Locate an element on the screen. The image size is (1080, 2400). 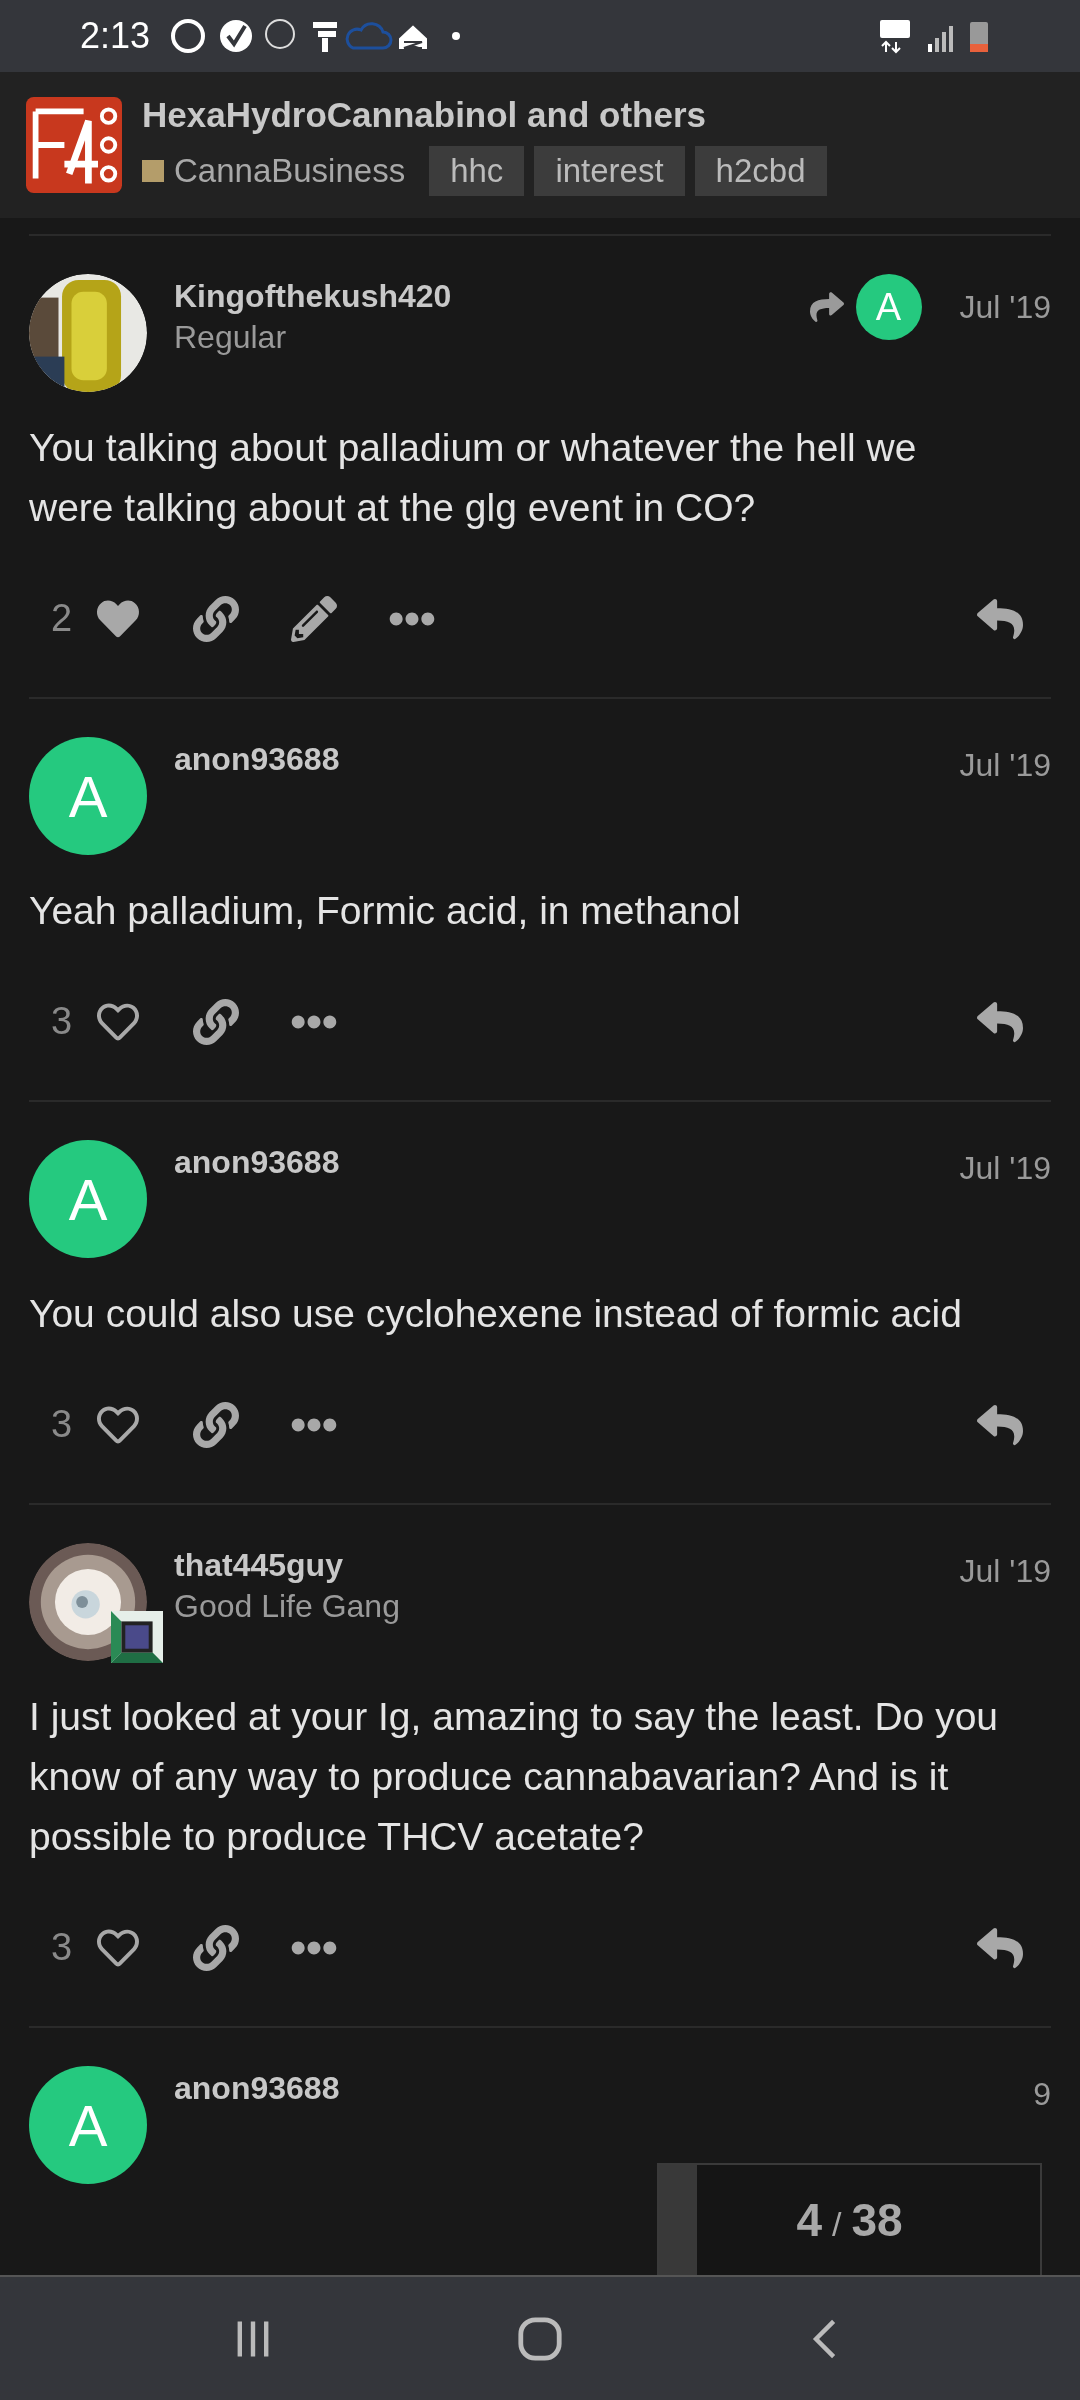
status-time: 2:13 is located at coordinates (115, 36).